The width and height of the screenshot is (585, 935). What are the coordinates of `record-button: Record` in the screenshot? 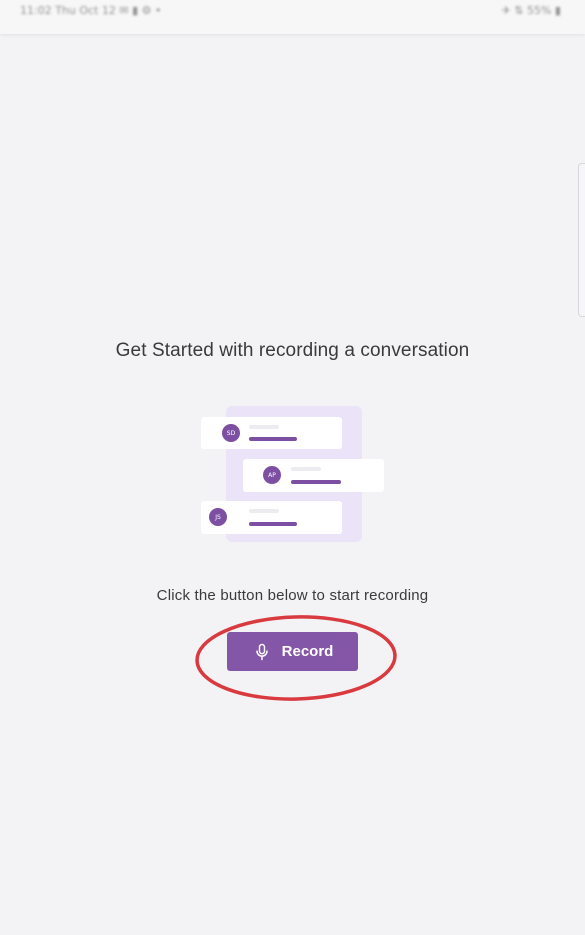 It's located at (292, 651).